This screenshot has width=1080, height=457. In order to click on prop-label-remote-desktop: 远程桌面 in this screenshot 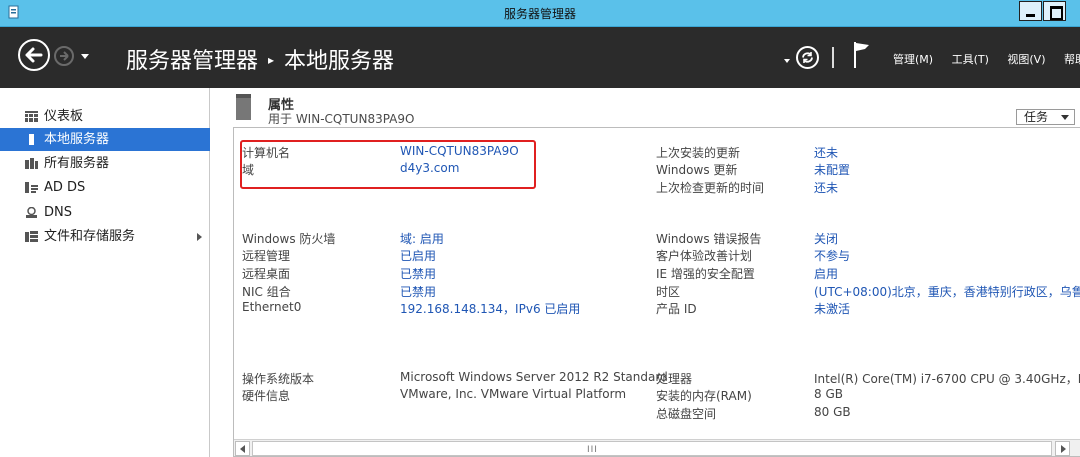, I will do `click(266, 274)`.